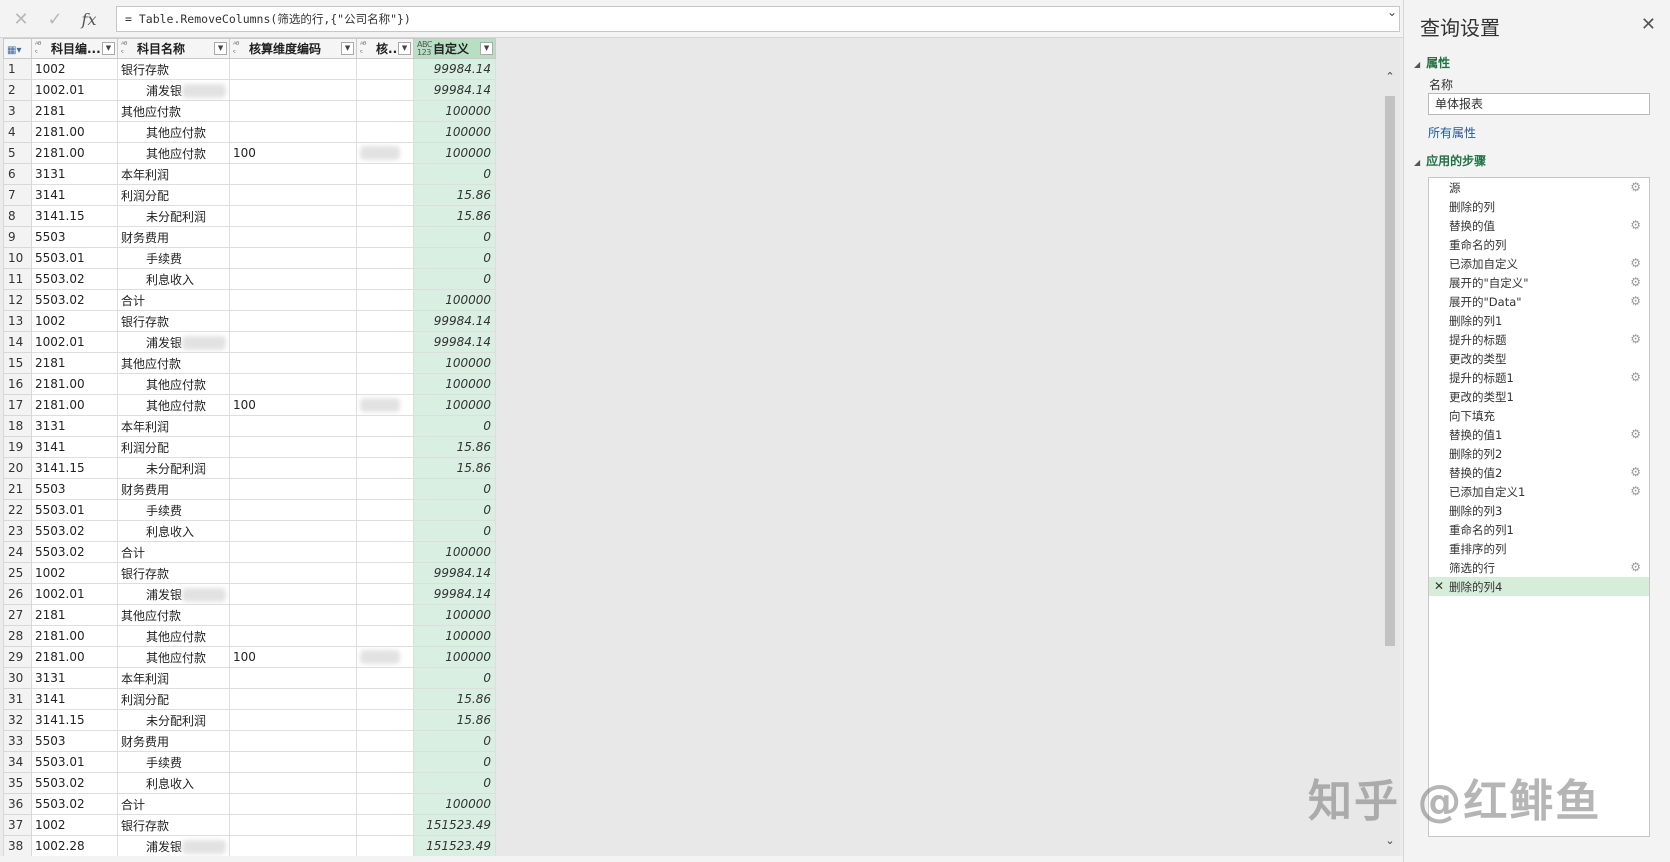 The height and width of the screenshot is (862, 1670). What do you see at coordinates (17, 132) in the screenshot?
I see `row-number: 4` at bounding box center [17, 132].